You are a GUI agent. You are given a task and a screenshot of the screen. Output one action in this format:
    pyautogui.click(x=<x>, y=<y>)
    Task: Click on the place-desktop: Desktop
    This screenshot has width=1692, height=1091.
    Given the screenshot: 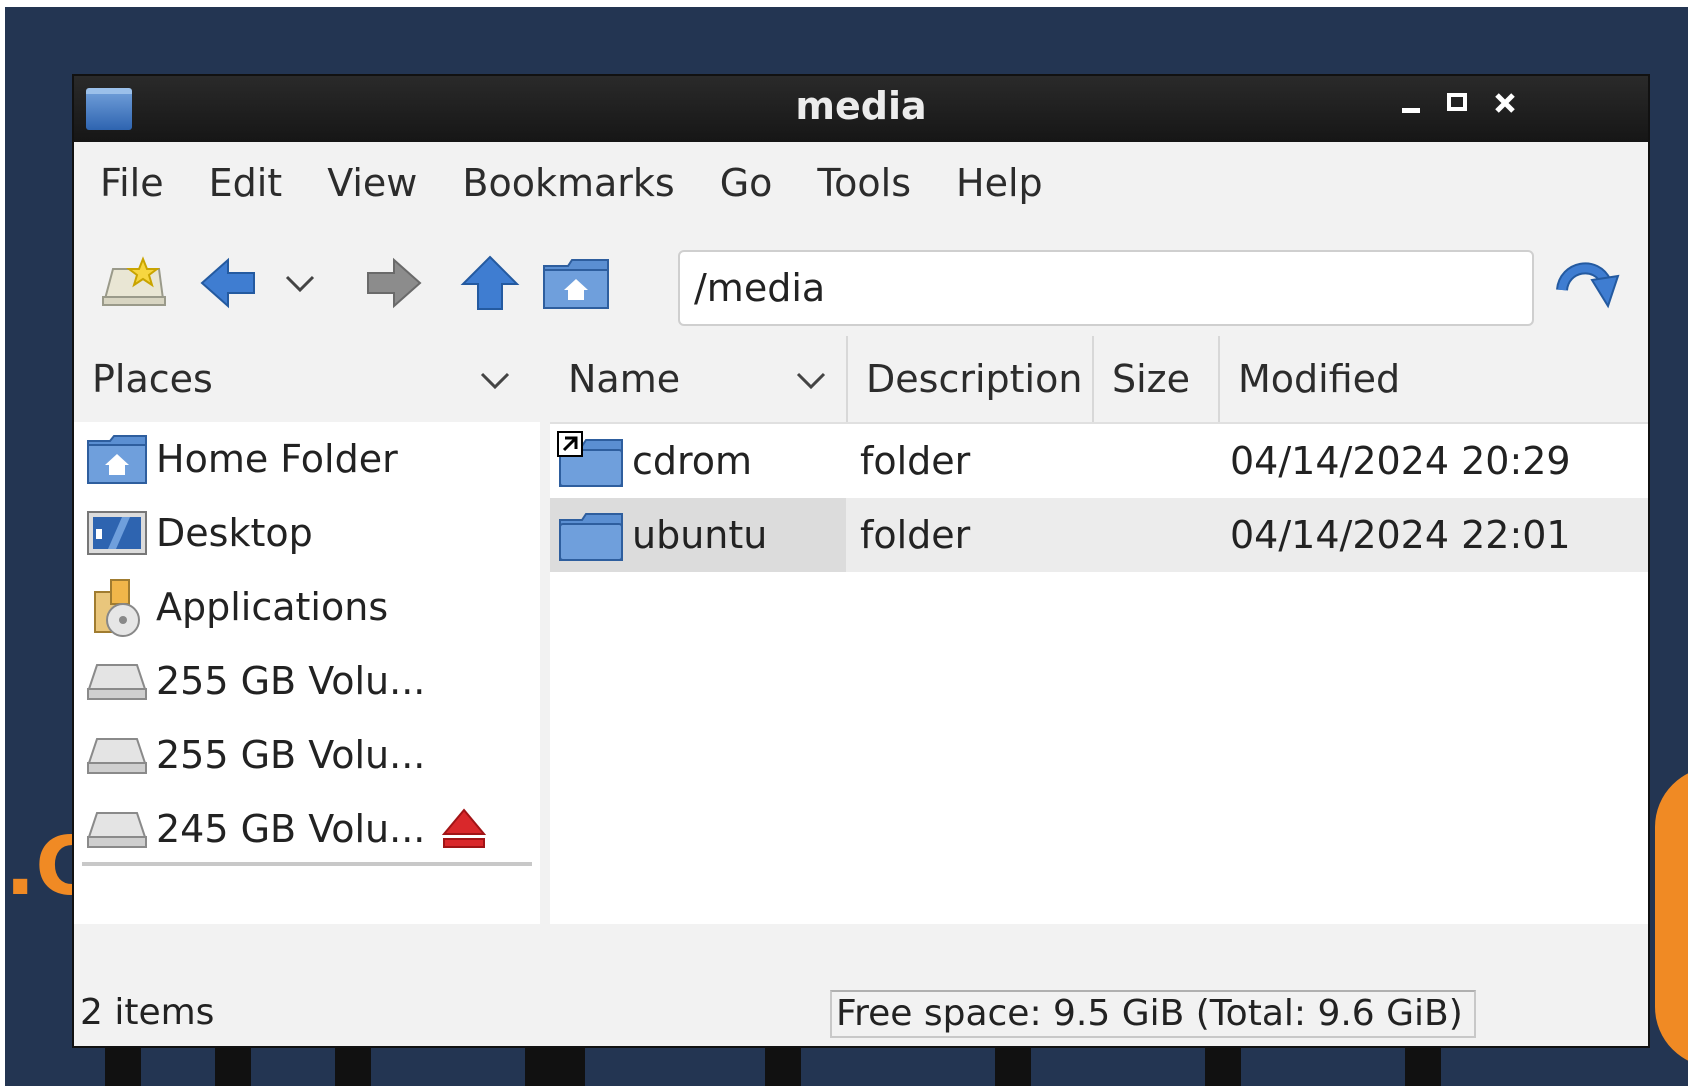 What is the action you would take?
    pyautogui.click(x=307, y=533)
    